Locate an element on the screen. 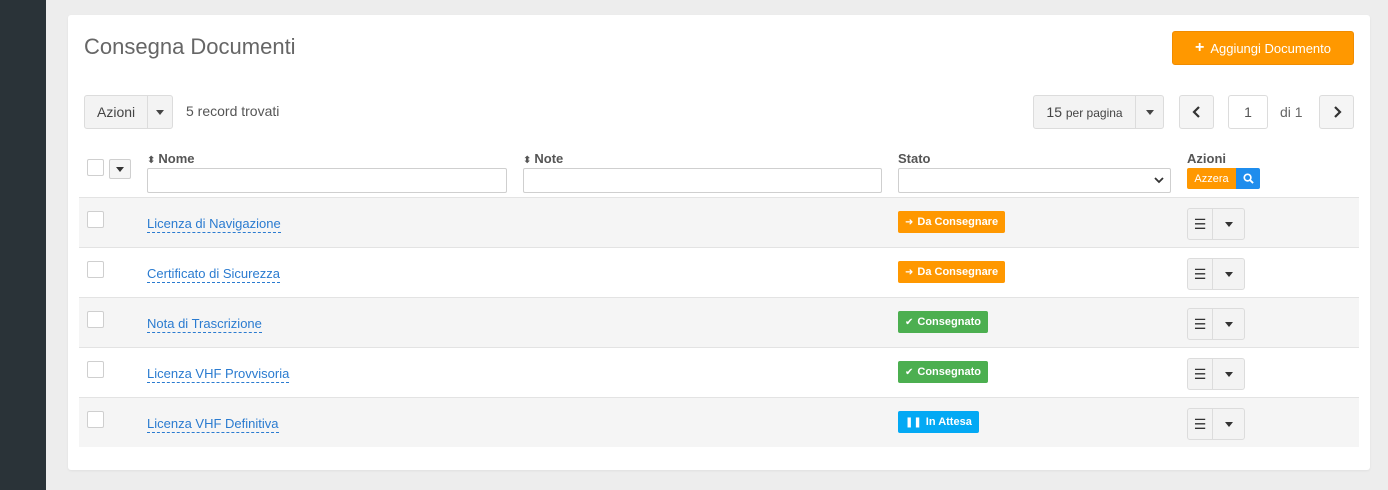 This screenshot has width=1388, height=490. add-document-button: + Aggiungi Documento is located at coordinates (1263, 48).